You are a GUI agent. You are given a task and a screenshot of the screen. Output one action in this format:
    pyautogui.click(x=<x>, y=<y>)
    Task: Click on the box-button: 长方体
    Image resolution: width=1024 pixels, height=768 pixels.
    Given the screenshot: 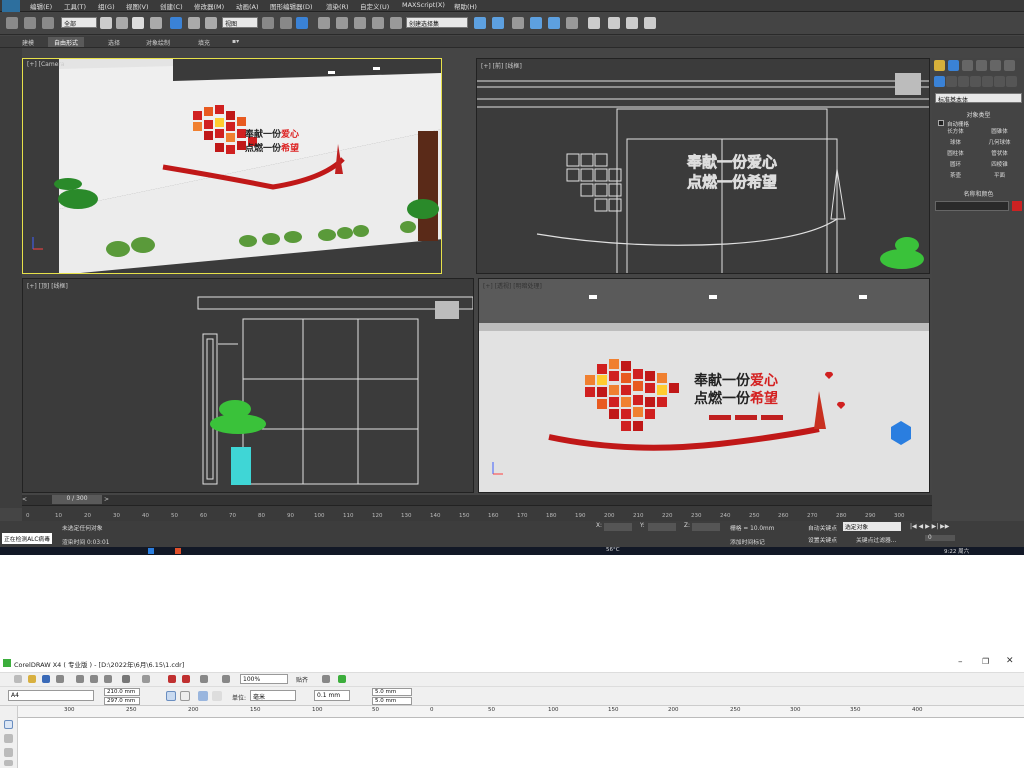 What is the action you would take?
    pyautogui.click(x=955, y=132)
    